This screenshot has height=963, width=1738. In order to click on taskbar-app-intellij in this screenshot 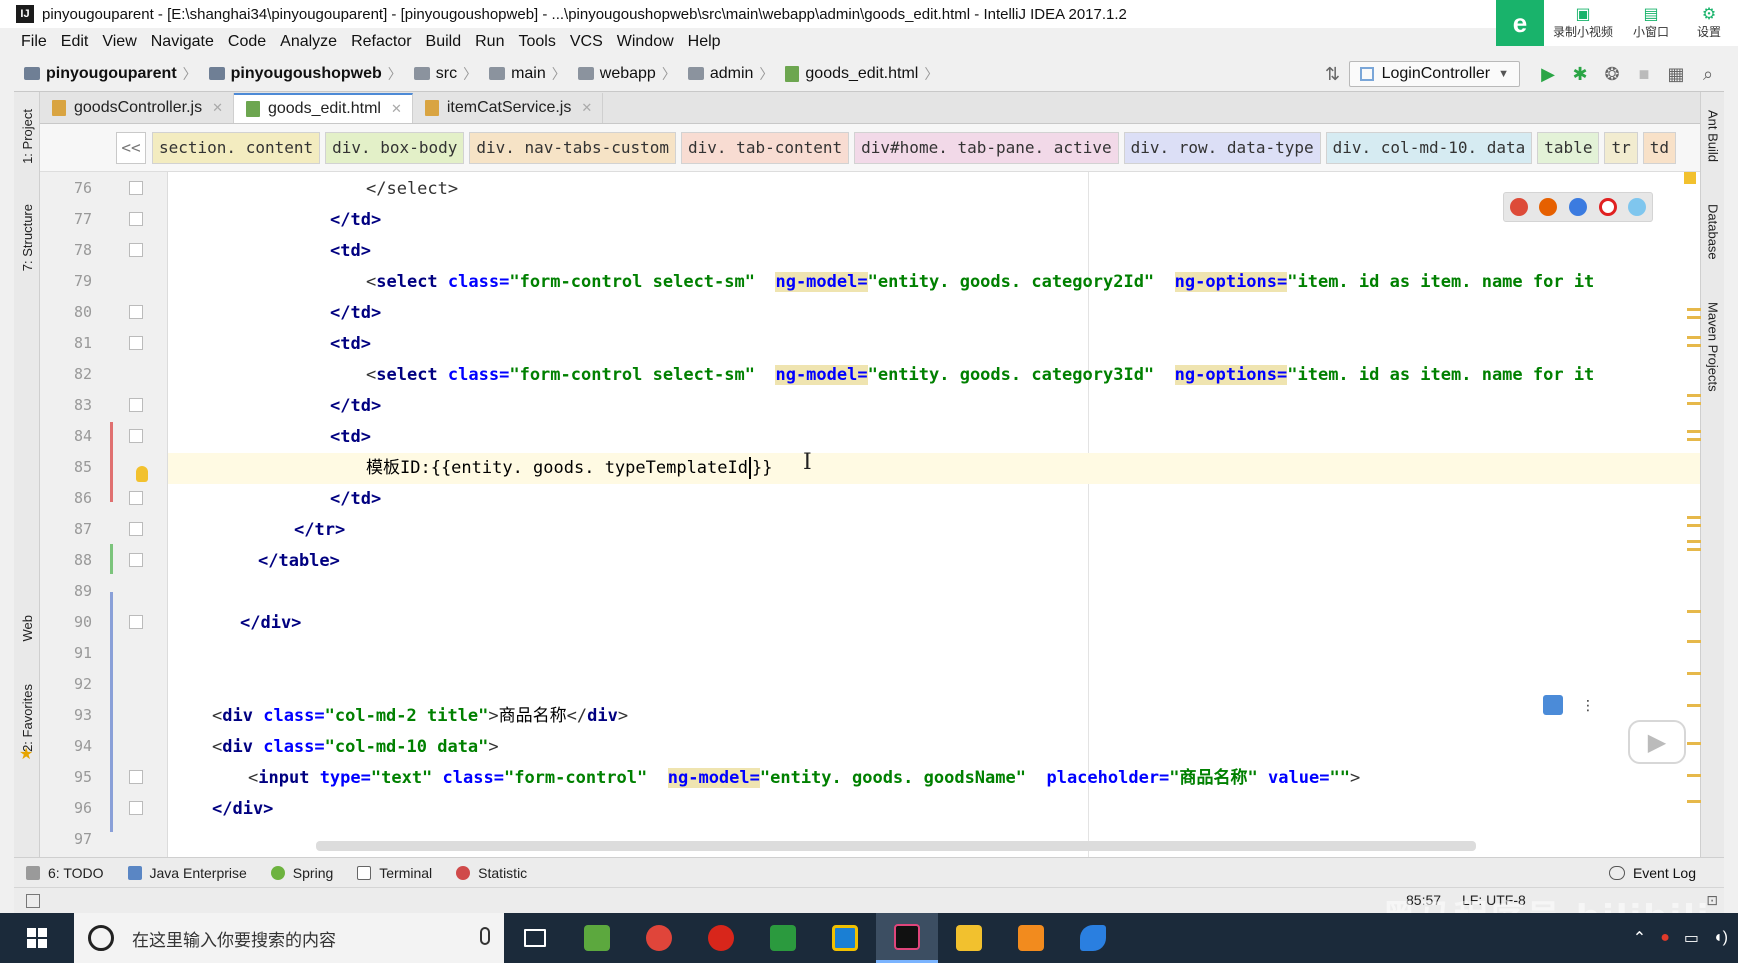, I will do `click(907, 938)`.